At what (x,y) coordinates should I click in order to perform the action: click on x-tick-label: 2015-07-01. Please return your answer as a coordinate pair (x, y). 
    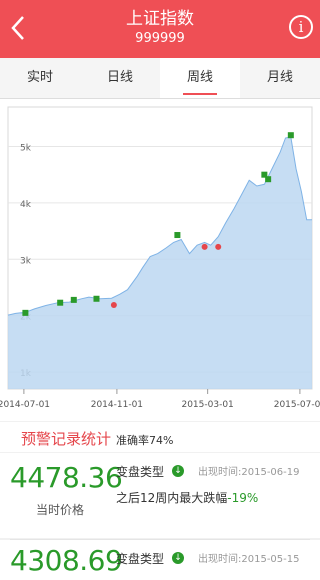
    Looking at the image, I should click on (297, 405).